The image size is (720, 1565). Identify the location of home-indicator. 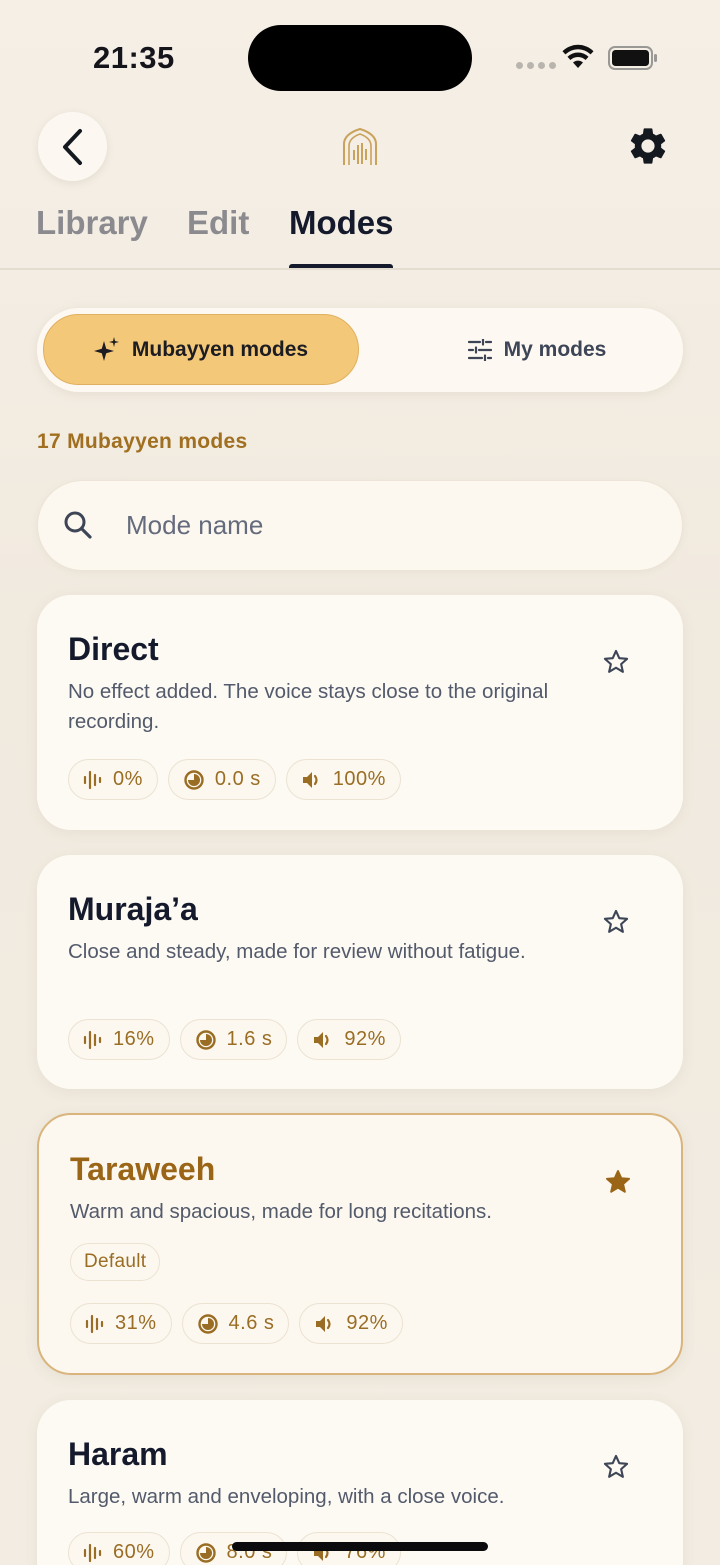
(360, 1546).